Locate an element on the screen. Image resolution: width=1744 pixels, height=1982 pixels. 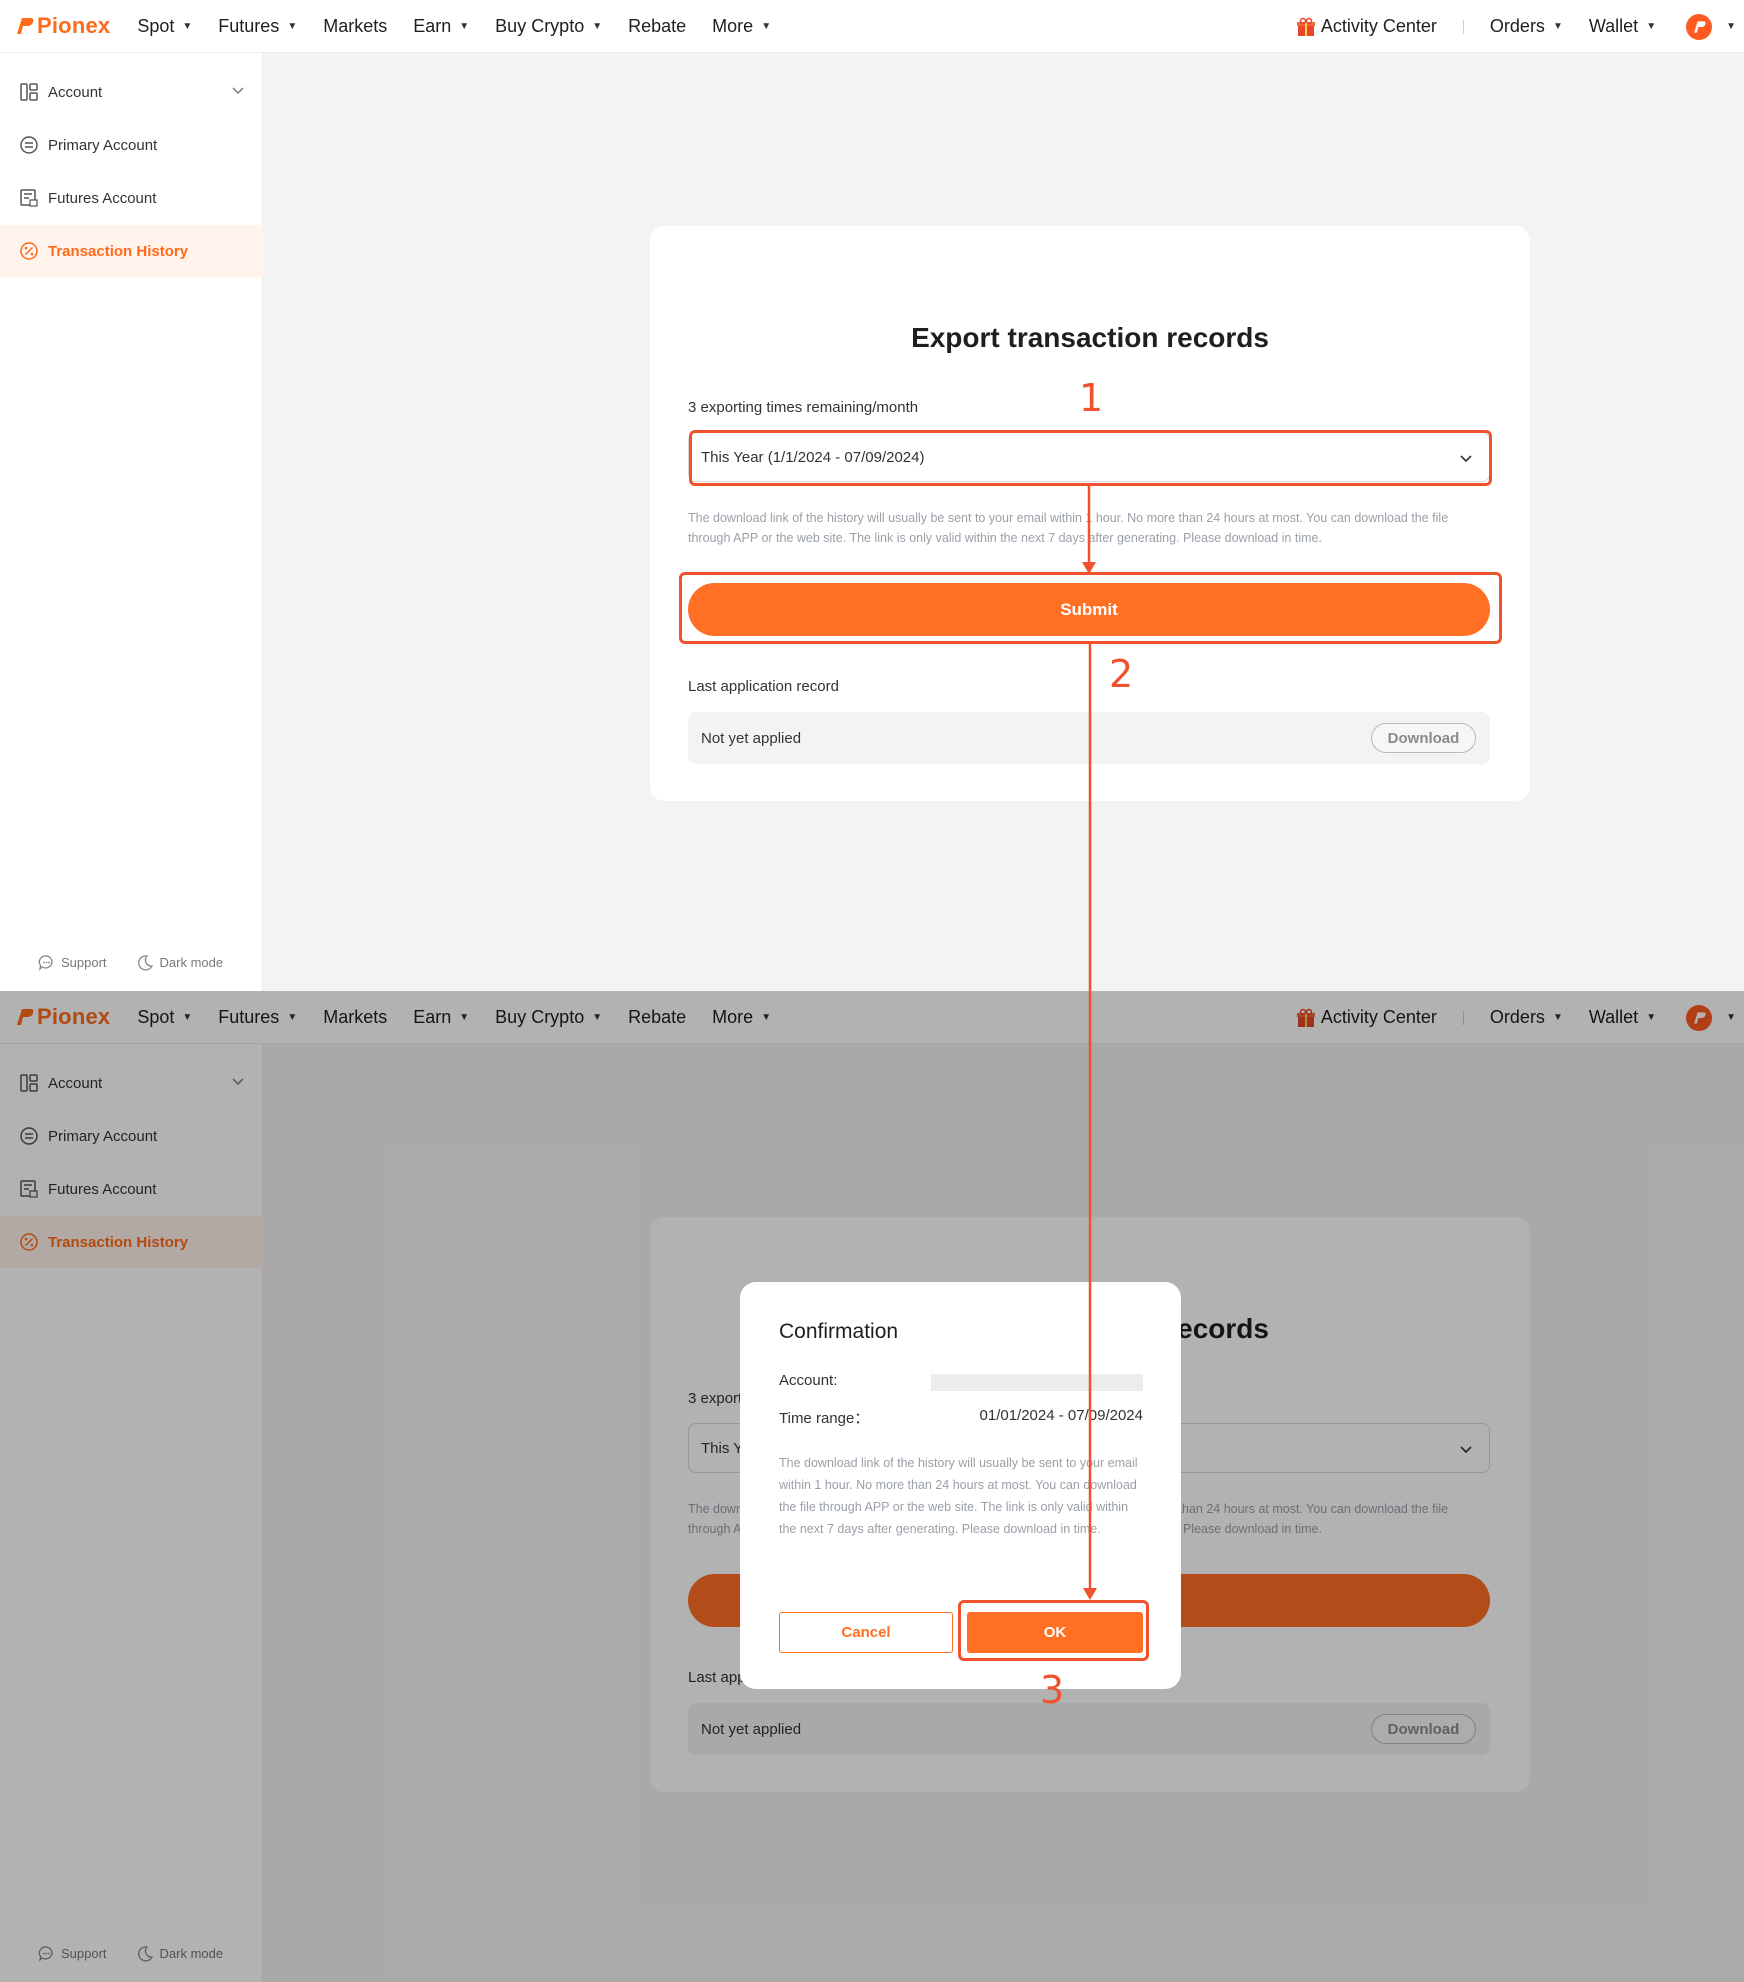
annotation-box-time-range is located at coordinates (1090, 458).